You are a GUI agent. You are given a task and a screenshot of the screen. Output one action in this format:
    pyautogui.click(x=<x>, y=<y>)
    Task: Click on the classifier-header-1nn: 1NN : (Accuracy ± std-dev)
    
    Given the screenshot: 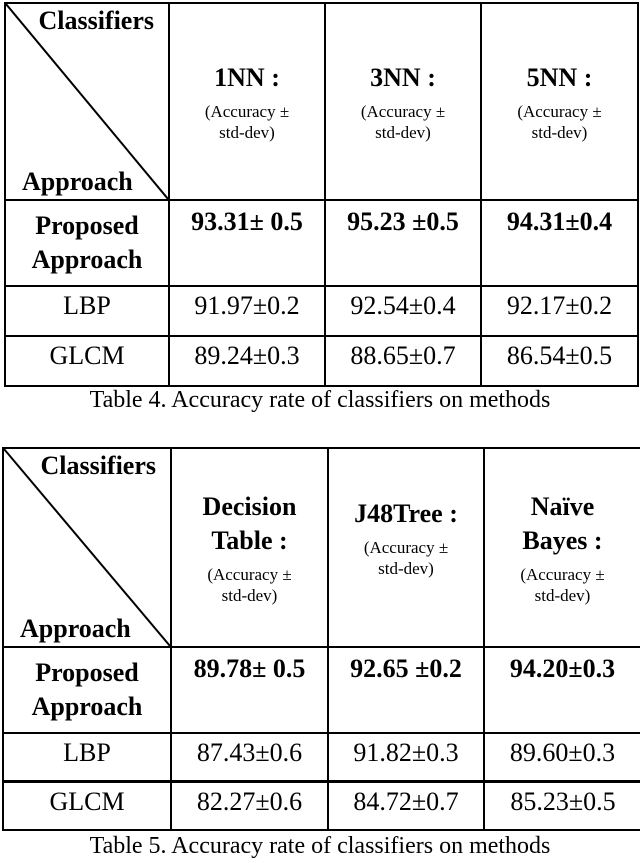 What is the action you would take?
    pyautogui.click(x=247, y=101)
    